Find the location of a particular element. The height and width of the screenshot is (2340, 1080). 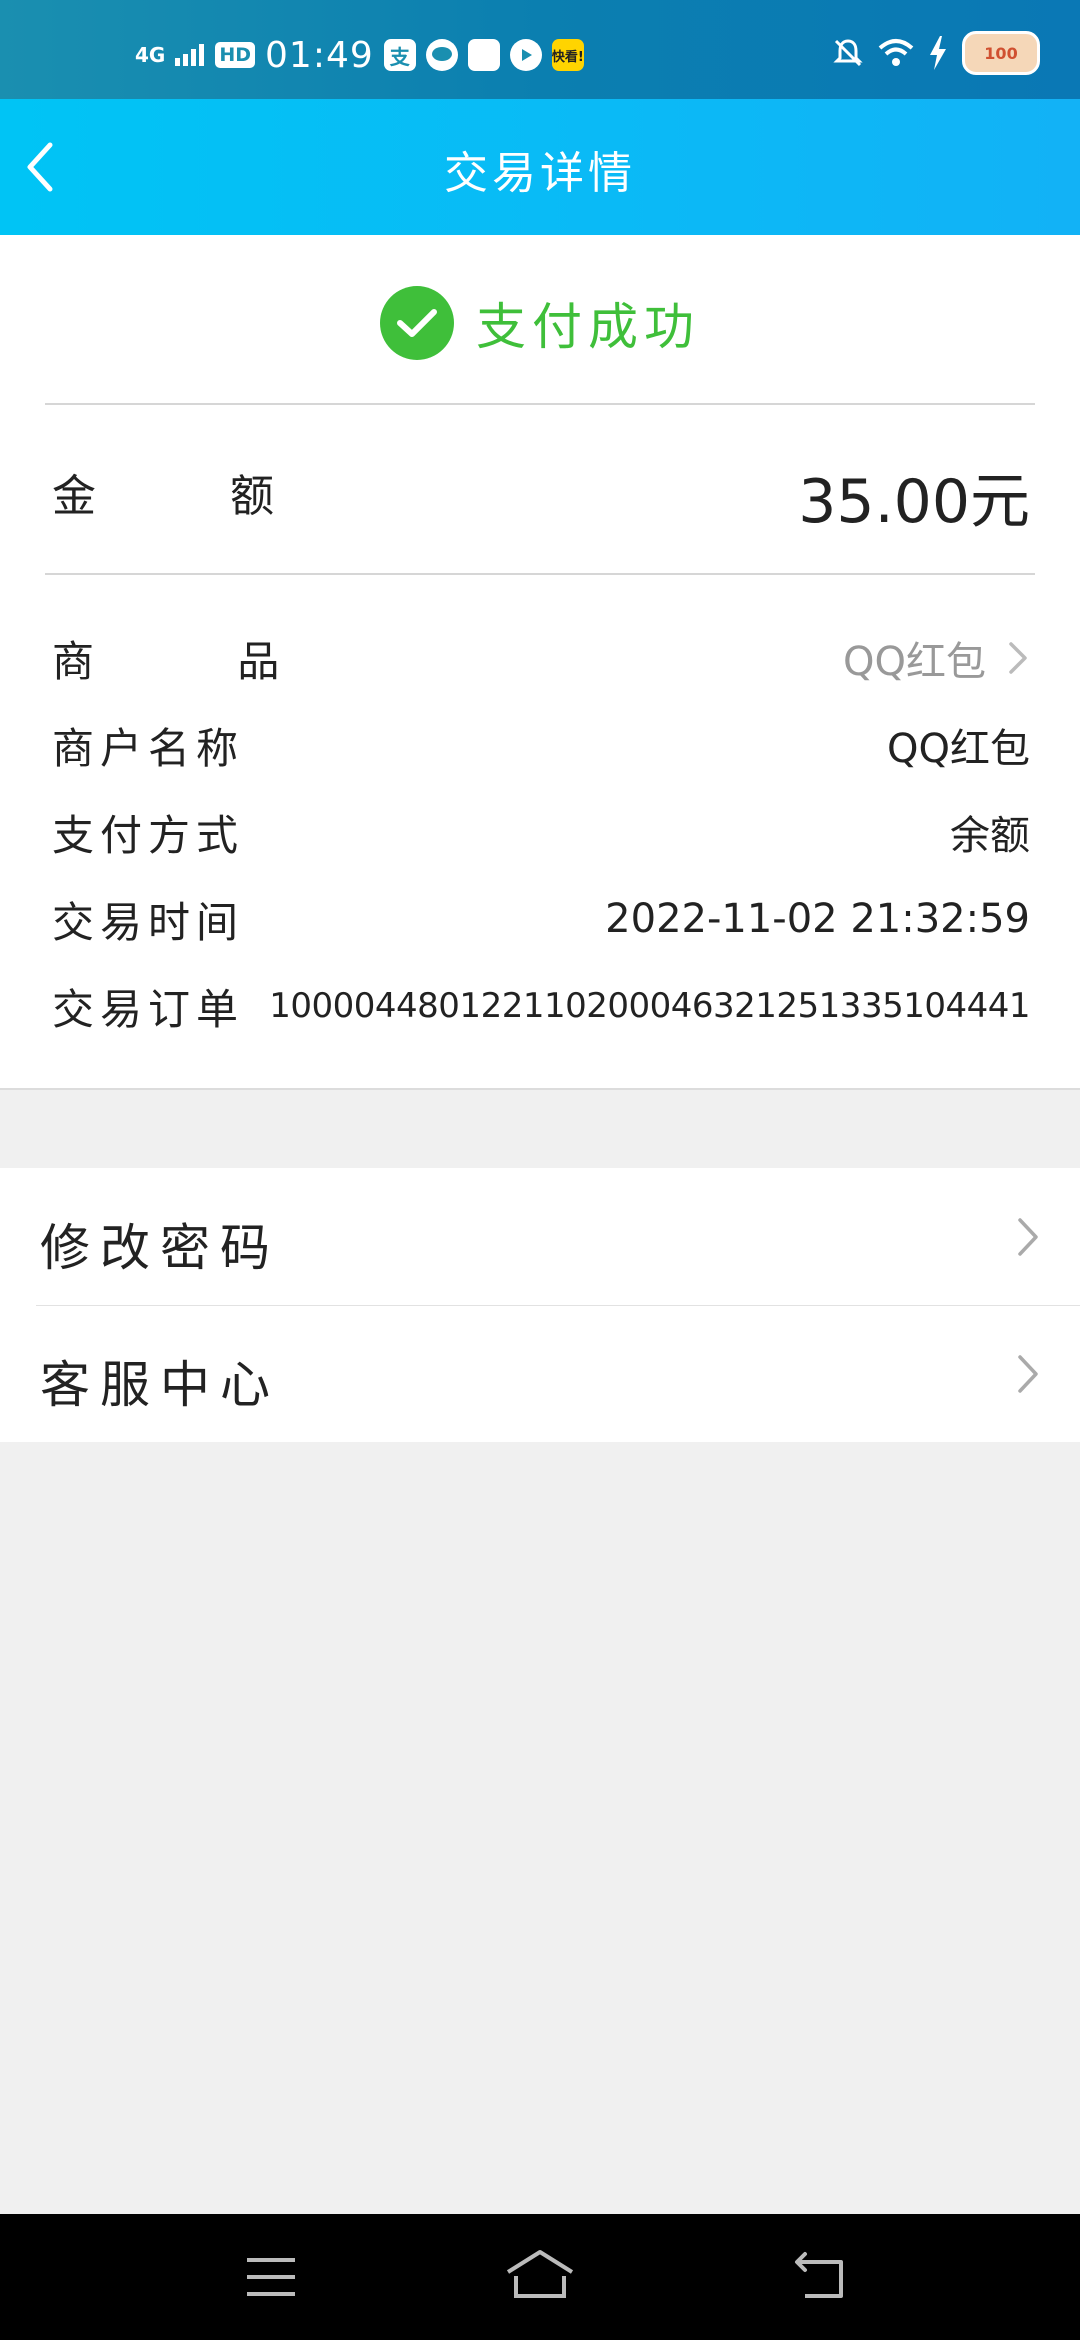

status-bar-left: 4G HD 01:49 支 快看! is located at coordinates (359, 55).